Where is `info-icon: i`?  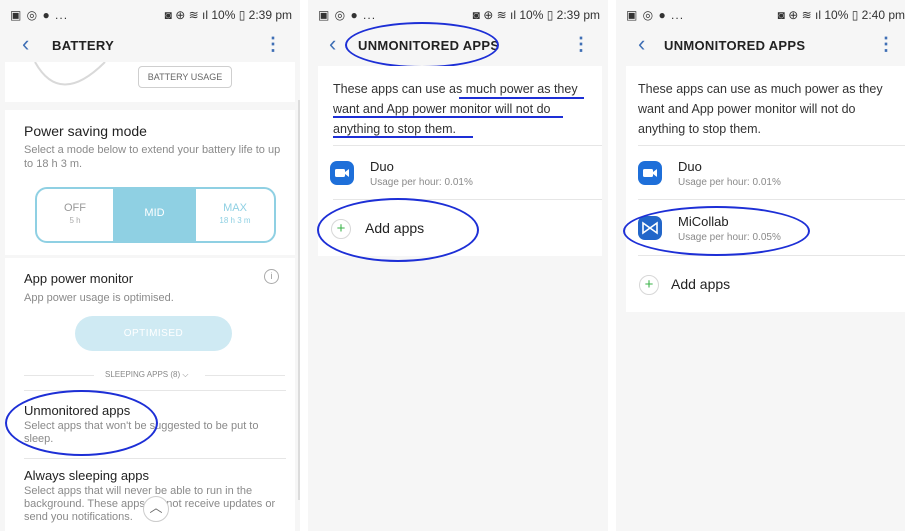 info-icon: i is located at coordinates (271, 276).